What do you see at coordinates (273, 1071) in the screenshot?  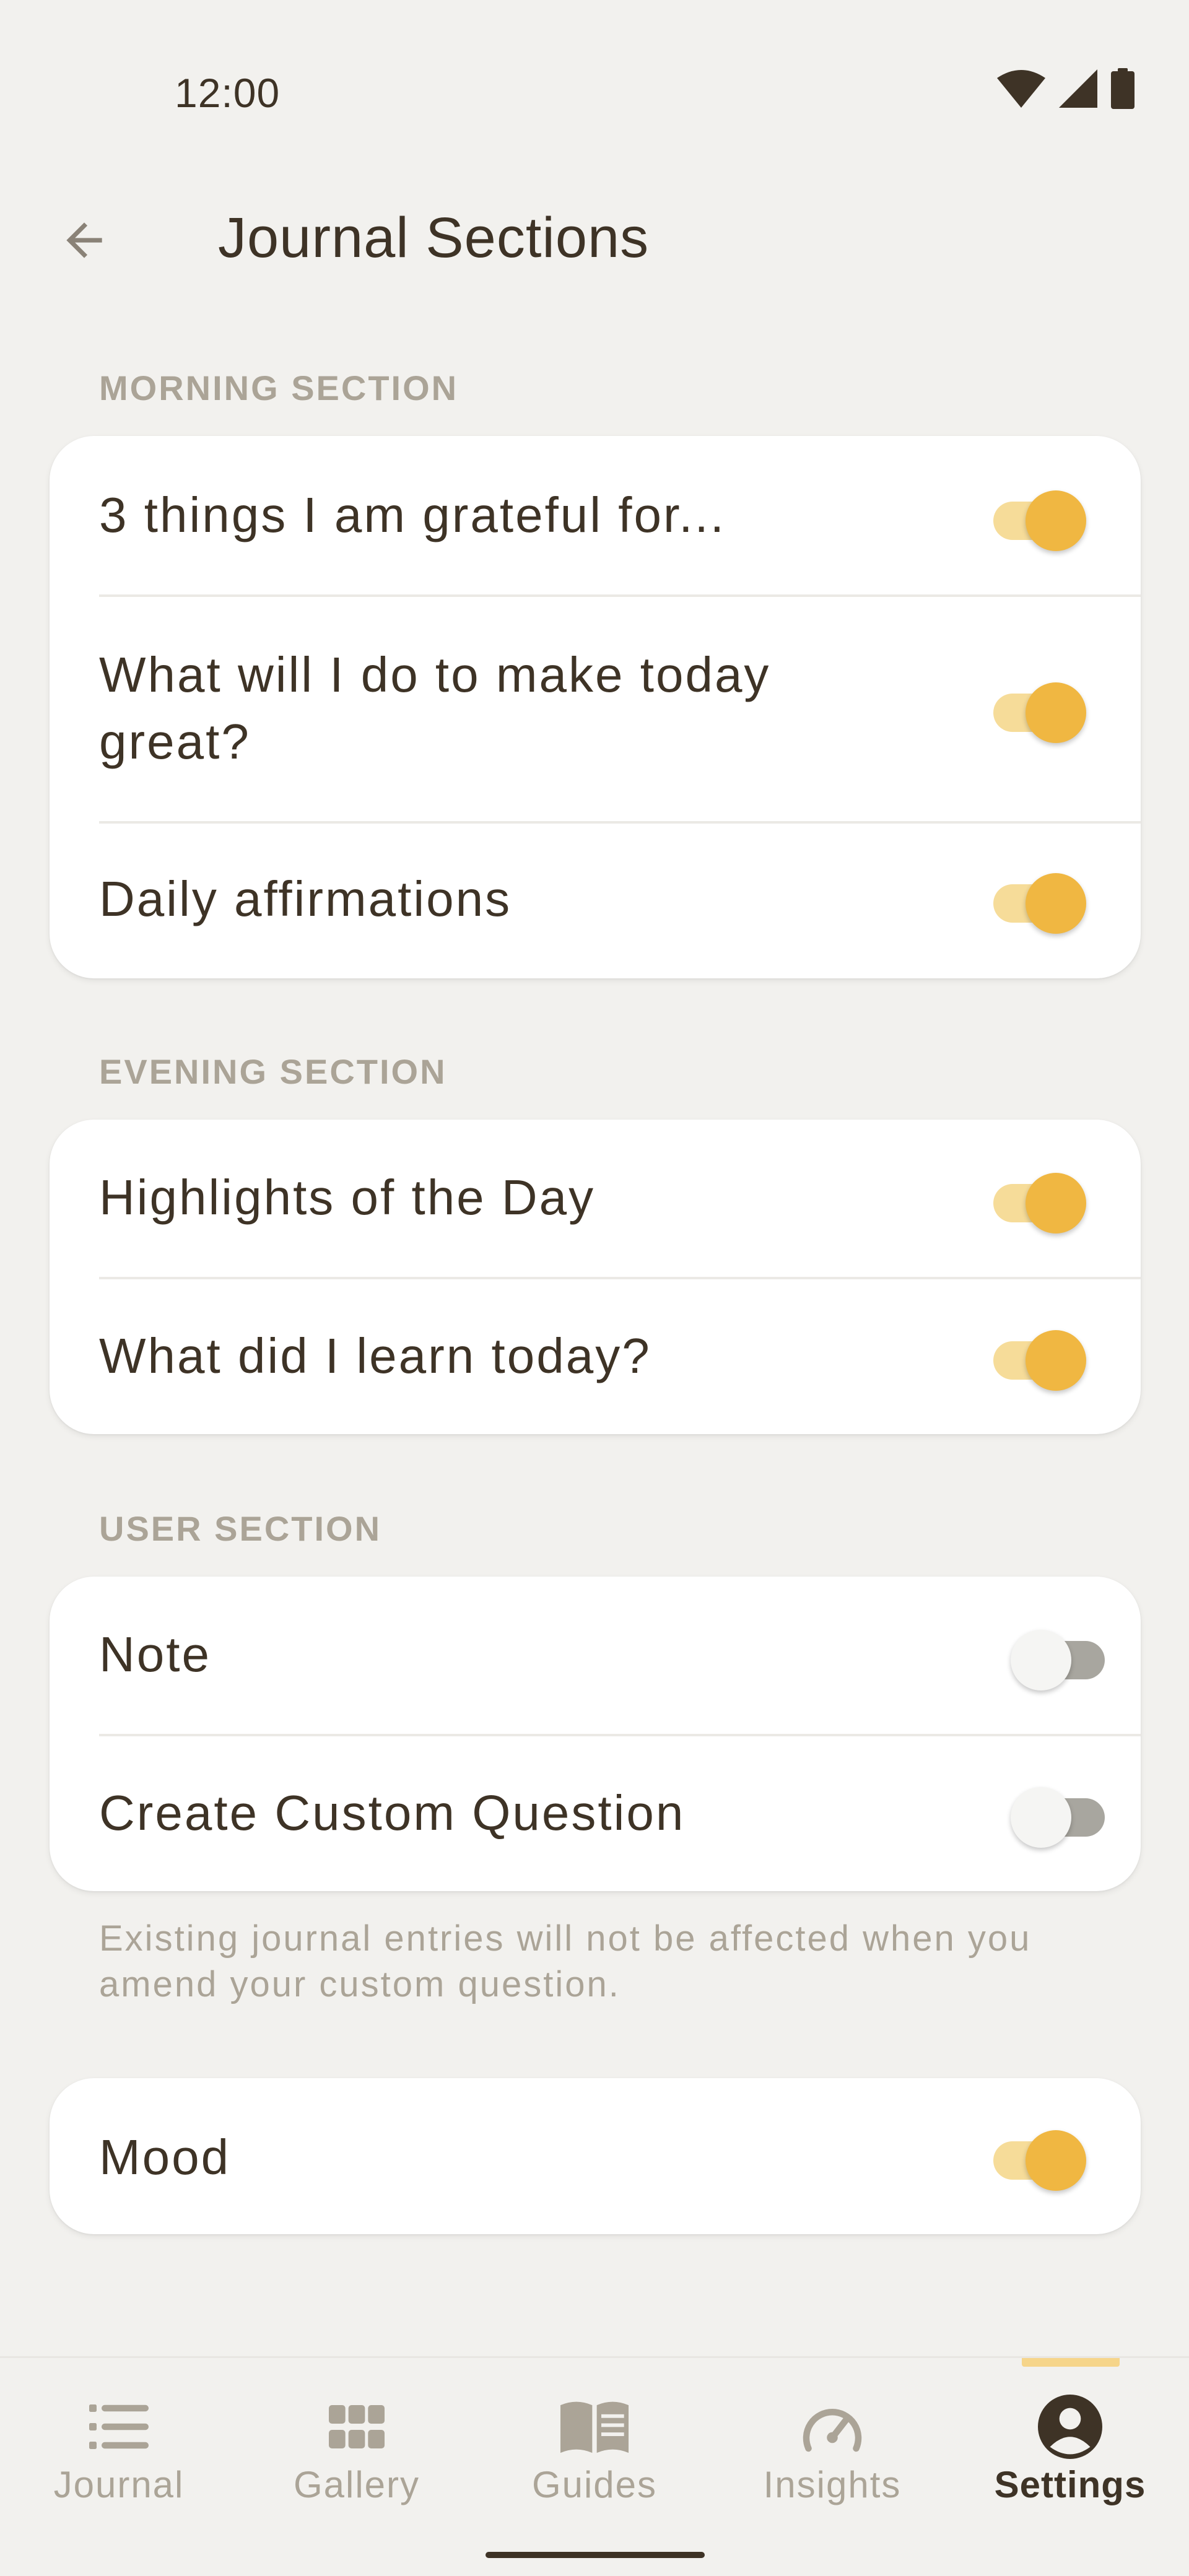 I see `evening-section-header: EVENING SECTION` at bounding box center [273, 1071].